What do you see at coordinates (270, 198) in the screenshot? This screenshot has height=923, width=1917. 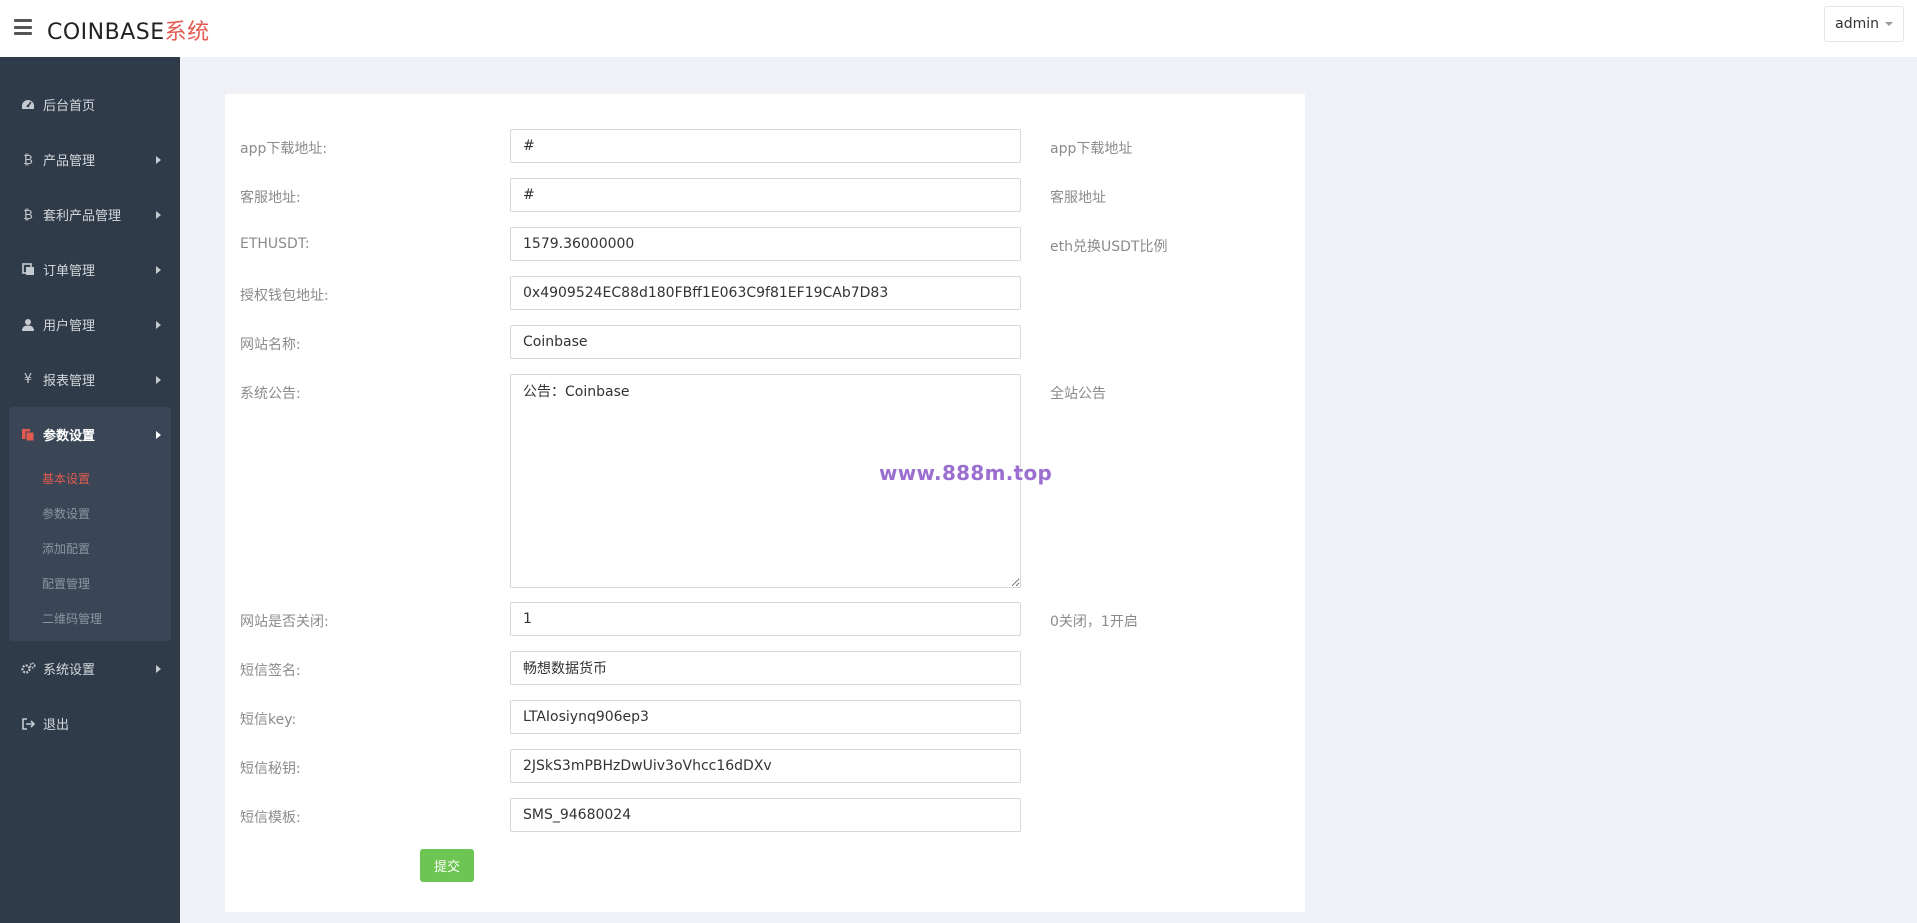 I see `form-label: 客服地址:` at bounding box center [270, 198].